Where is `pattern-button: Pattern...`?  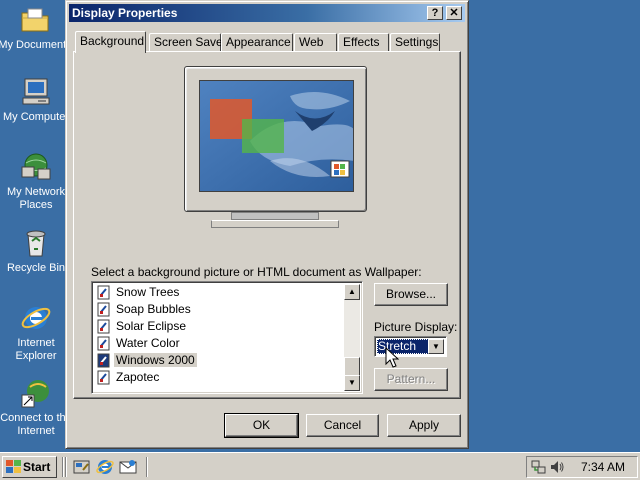
pattern-button: Pattern... is located at coordinates (411, 379).